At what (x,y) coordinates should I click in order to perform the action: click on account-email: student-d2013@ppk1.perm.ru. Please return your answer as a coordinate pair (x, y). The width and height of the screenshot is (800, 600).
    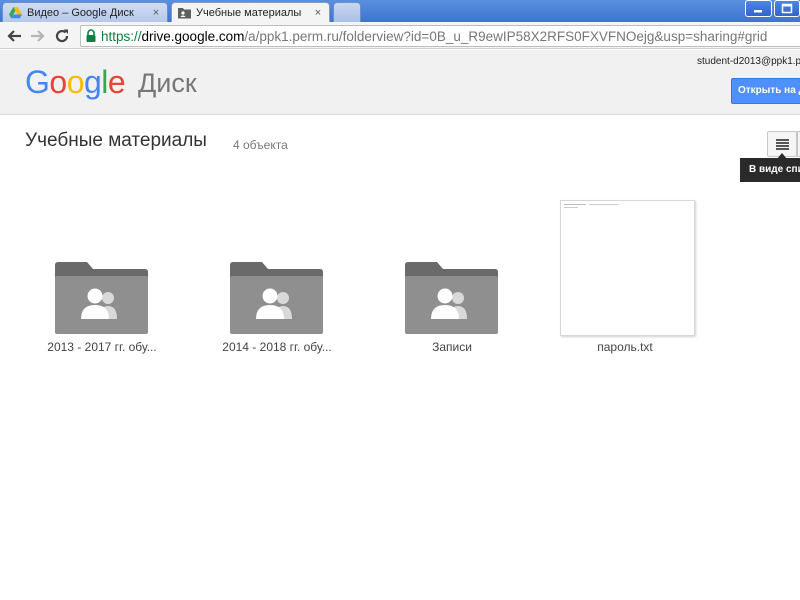
    Looking at the image, I should click on (748, 61).